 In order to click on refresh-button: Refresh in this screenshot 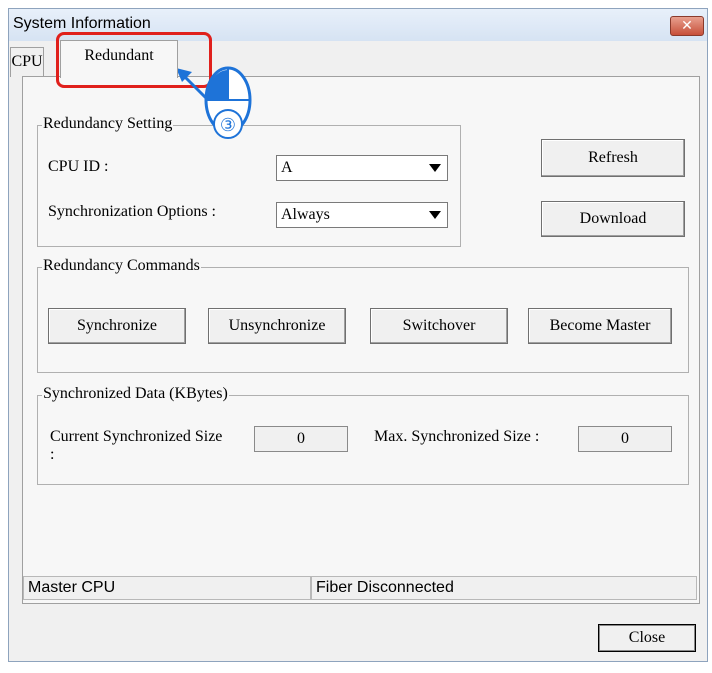, I will do `click(613, 158)`.